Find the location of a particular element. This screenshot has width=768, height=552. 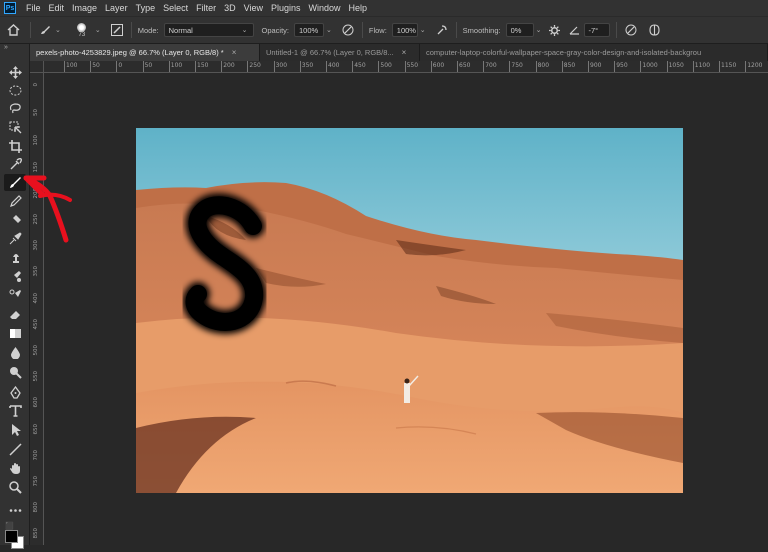

stamp-tool is located at coordinates (15, 220).